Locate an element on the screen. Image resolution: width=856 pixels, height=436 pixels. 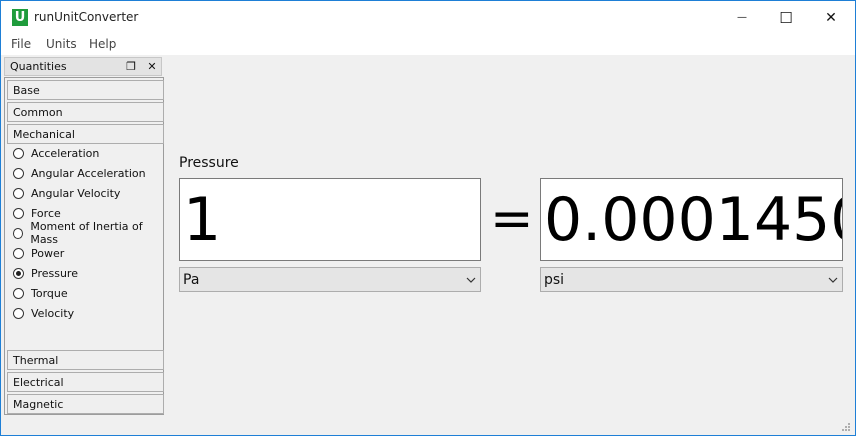
radio-label: Angular Acceleration is located at coordinates (88, 173).